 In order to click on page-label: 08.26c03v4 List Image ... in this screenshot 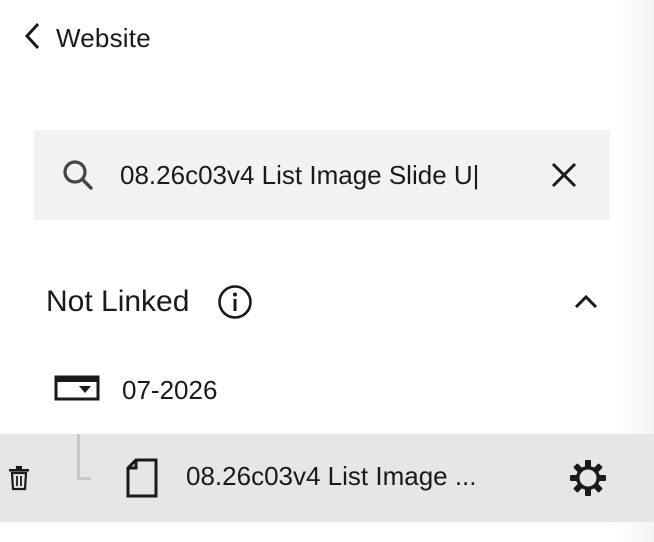, I will do `click(331, 476)`.